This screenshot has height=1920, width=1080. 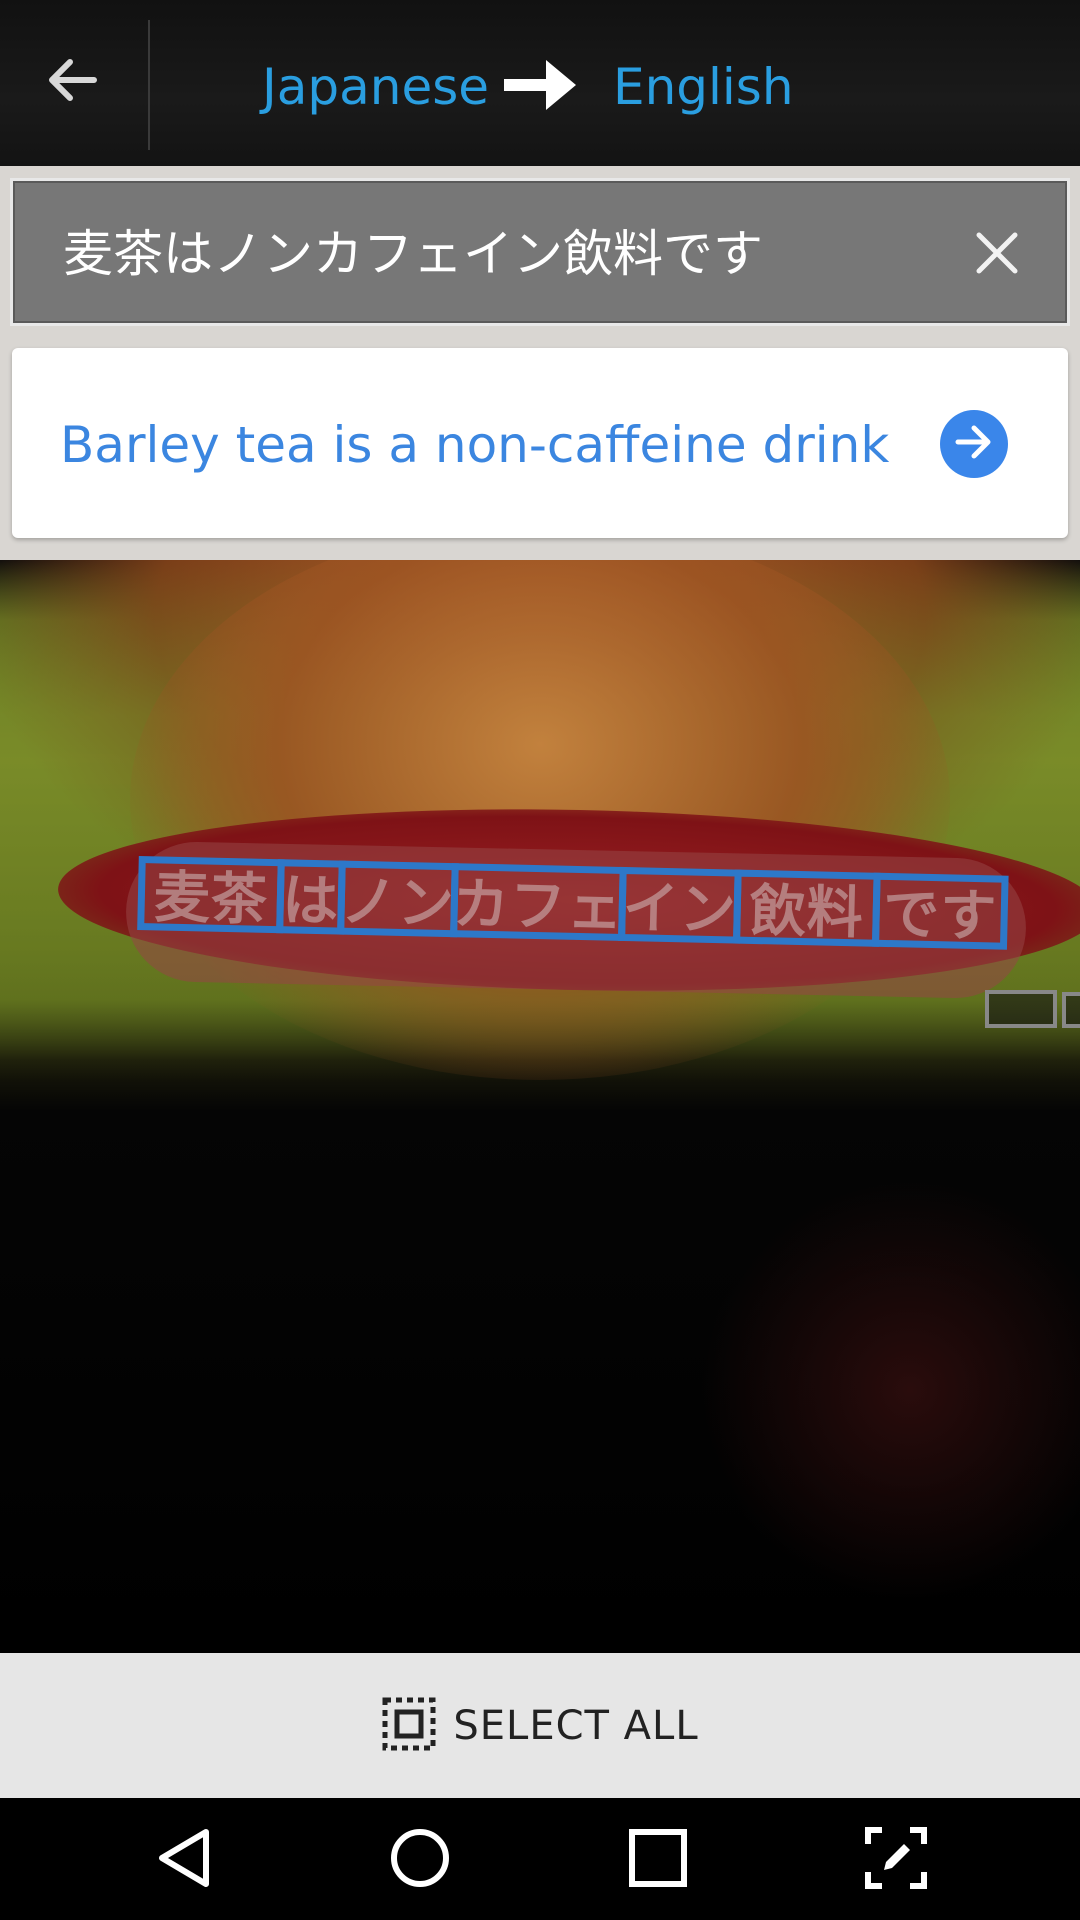 I want to click on screenshot-edit-icon, so click(x=896, y=1860).